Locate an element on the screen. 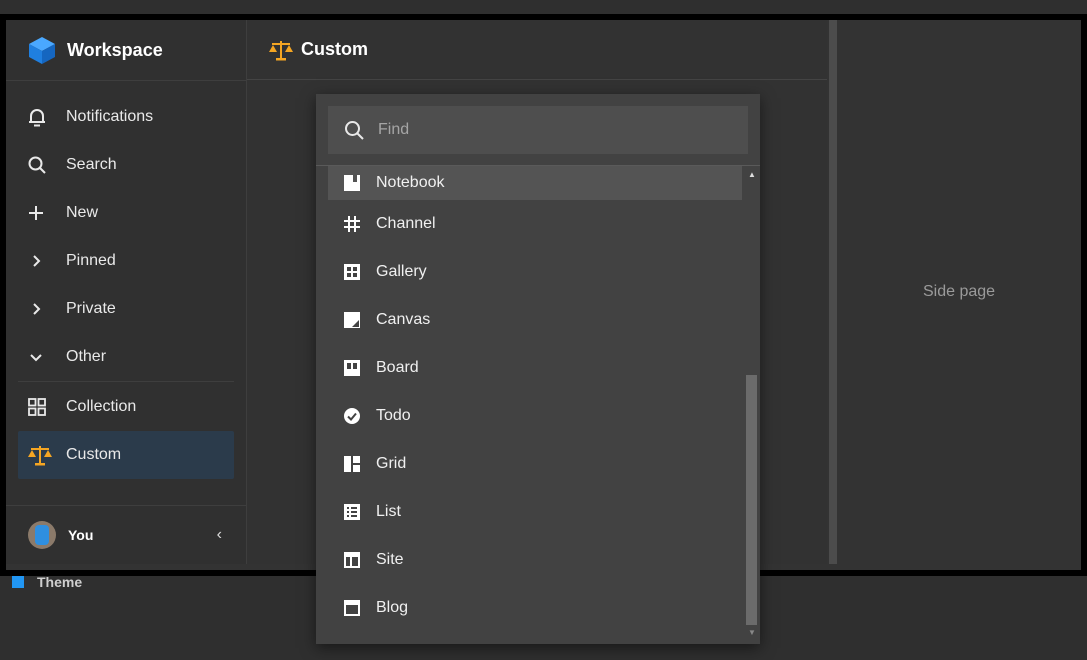  sidebar-item-custom: Custom is located at coordinates (126, 455).